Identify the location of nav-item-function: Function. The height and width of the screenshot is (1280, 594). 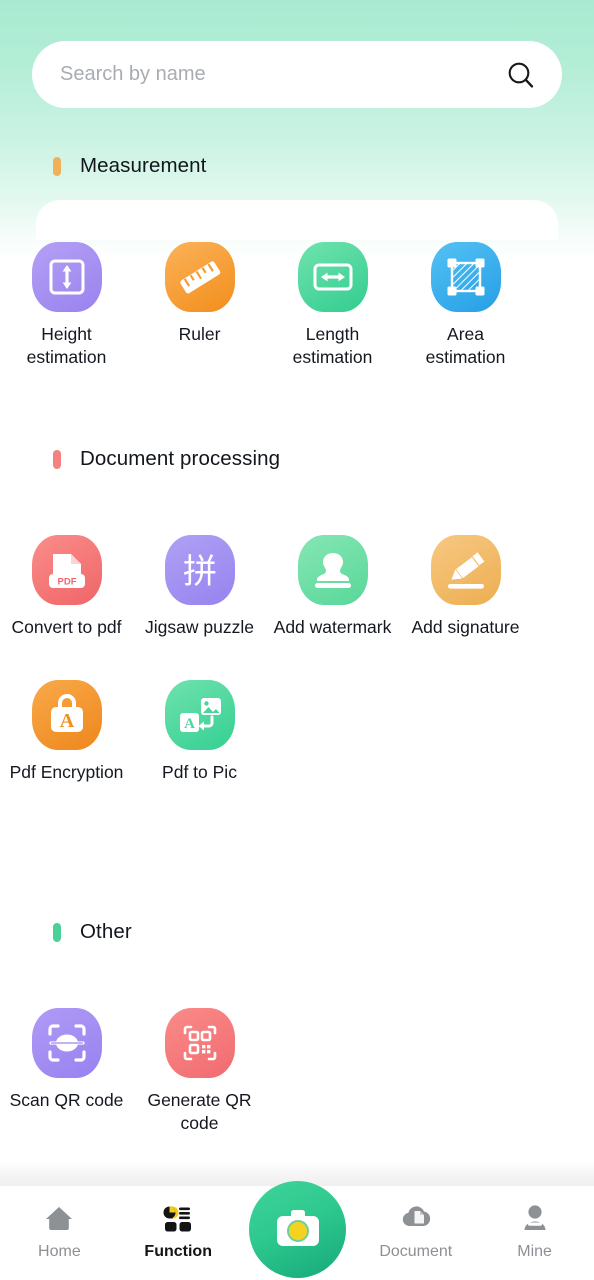
(178, 1223).